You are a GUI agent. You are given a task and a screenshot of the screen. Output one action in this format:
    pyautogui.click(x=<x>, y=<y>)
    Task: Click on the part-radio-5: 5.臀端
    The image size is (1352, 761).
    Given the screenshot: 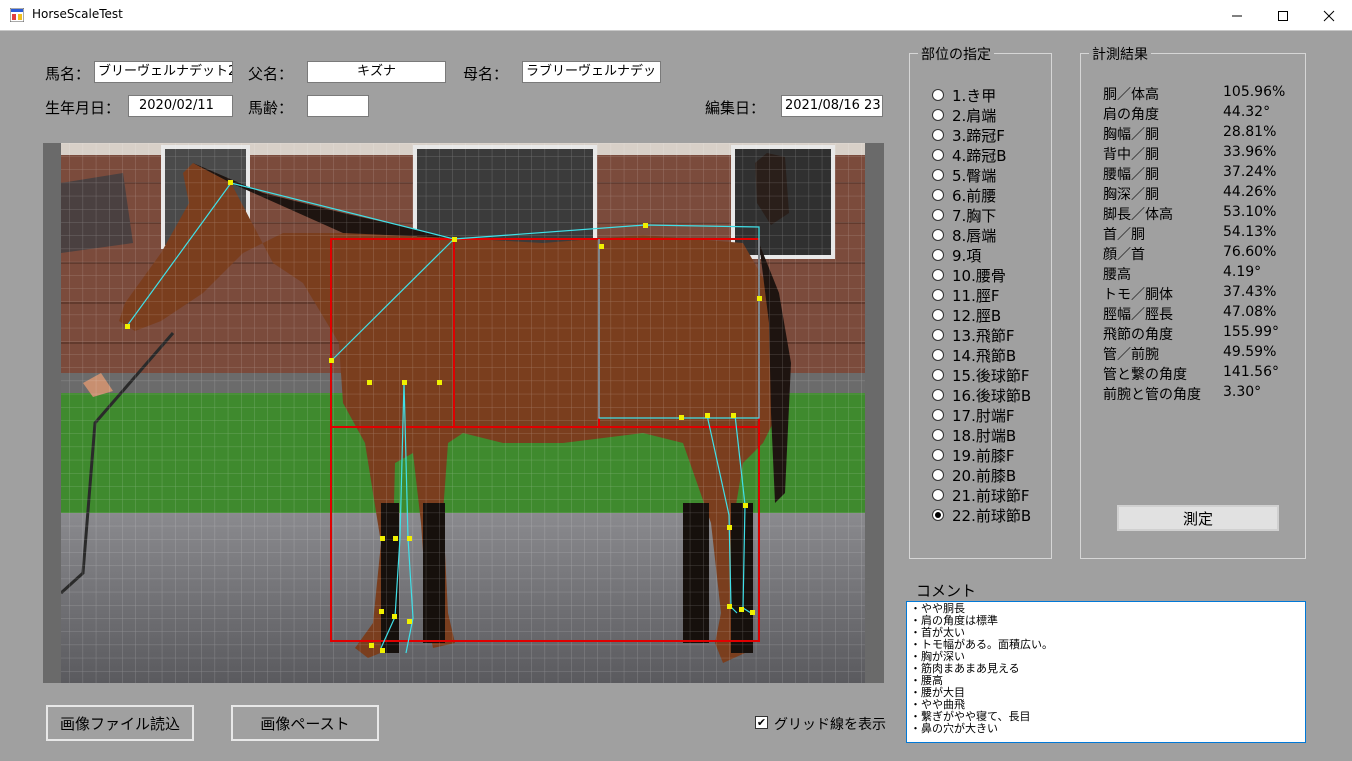 What is the action you would take?
    pyautogui.click(x=964, y=175)
    